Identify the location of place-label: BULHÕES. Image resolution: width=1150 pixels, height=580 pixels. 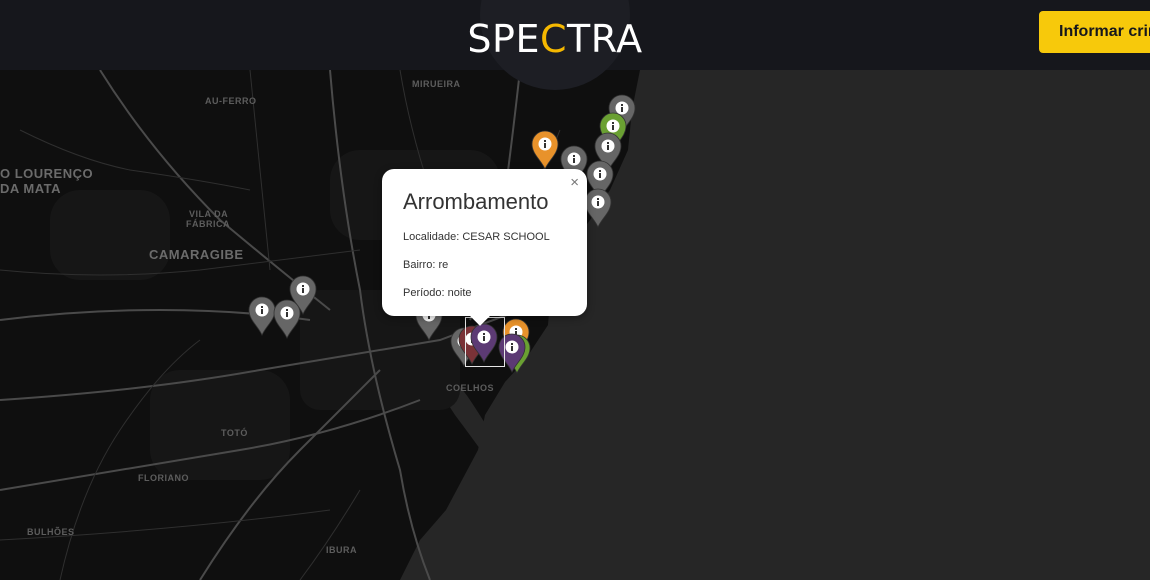
(51, 532).